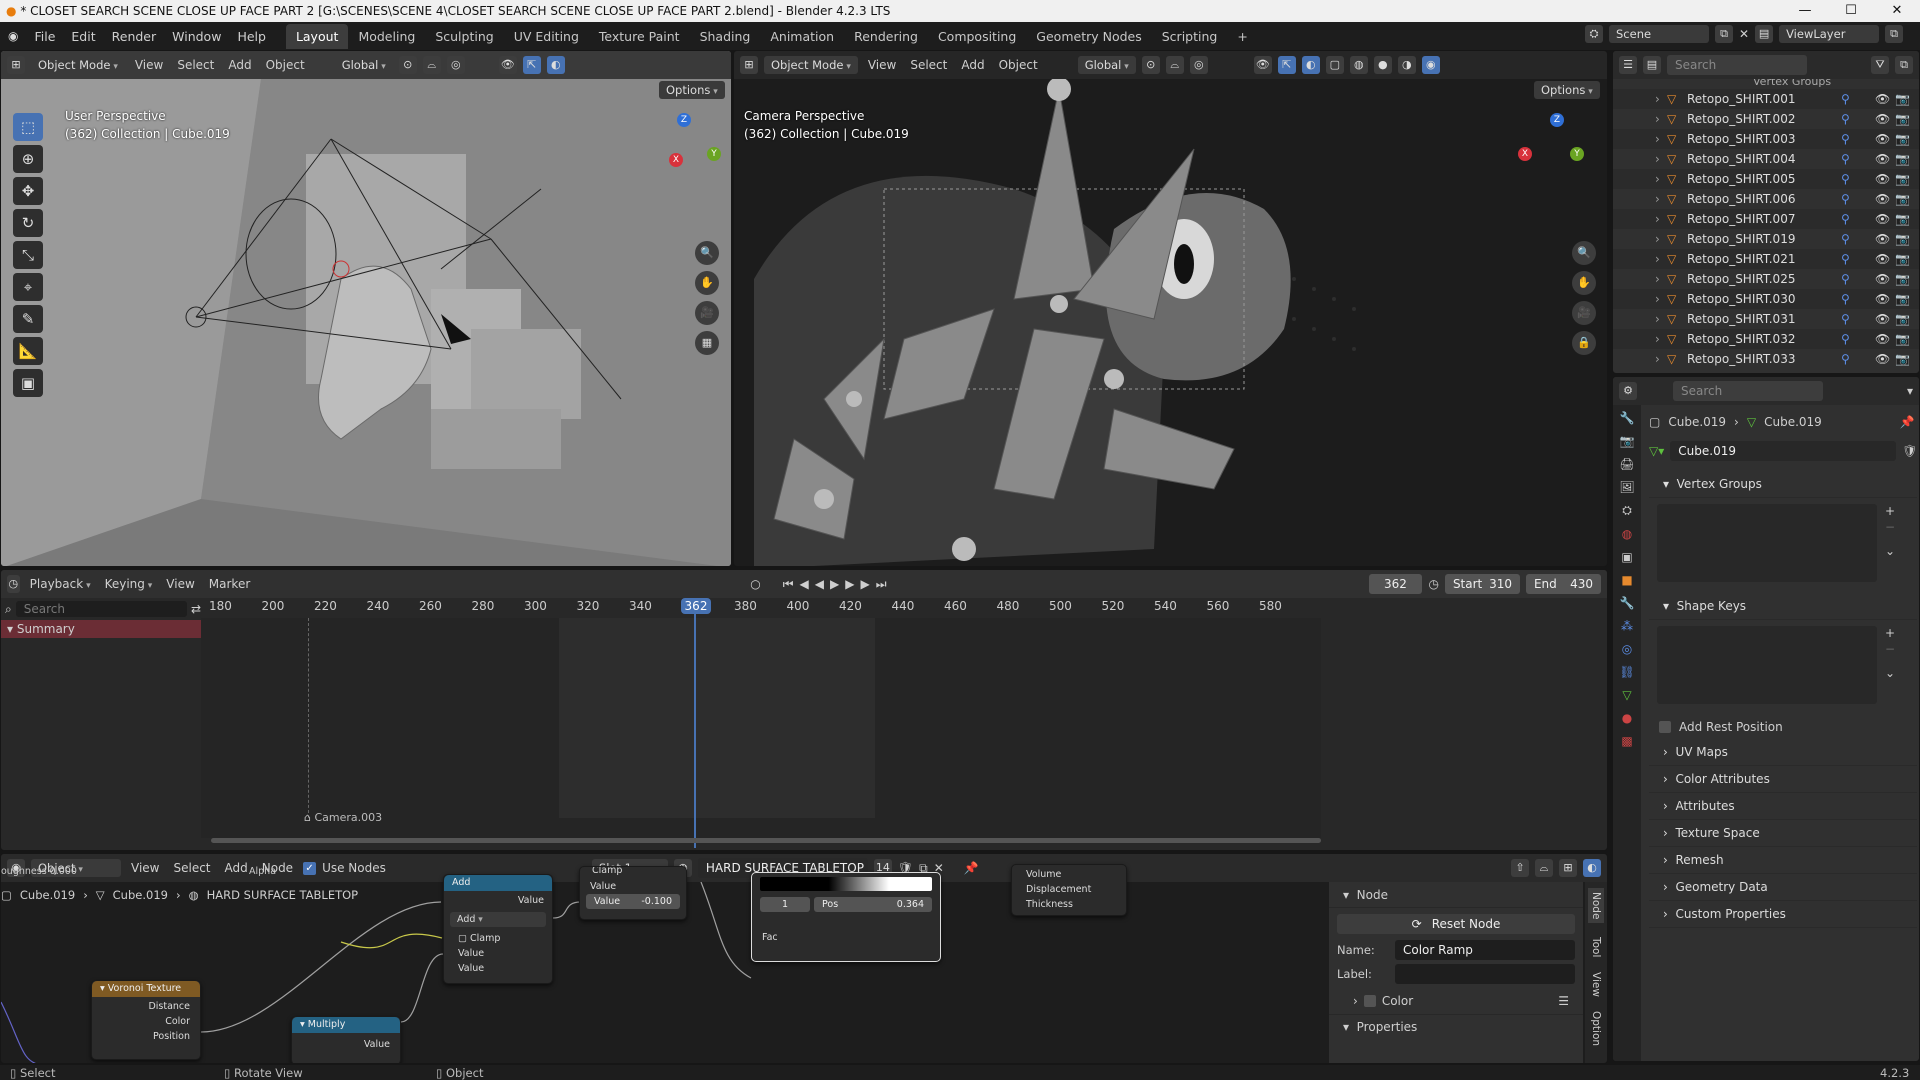 This screenshot has height=1080, width=1920. I want to click on outliner-row: › ▽ Retopo_SHIRT.001 ⚲ 👁 📷, so click(1766, 99).